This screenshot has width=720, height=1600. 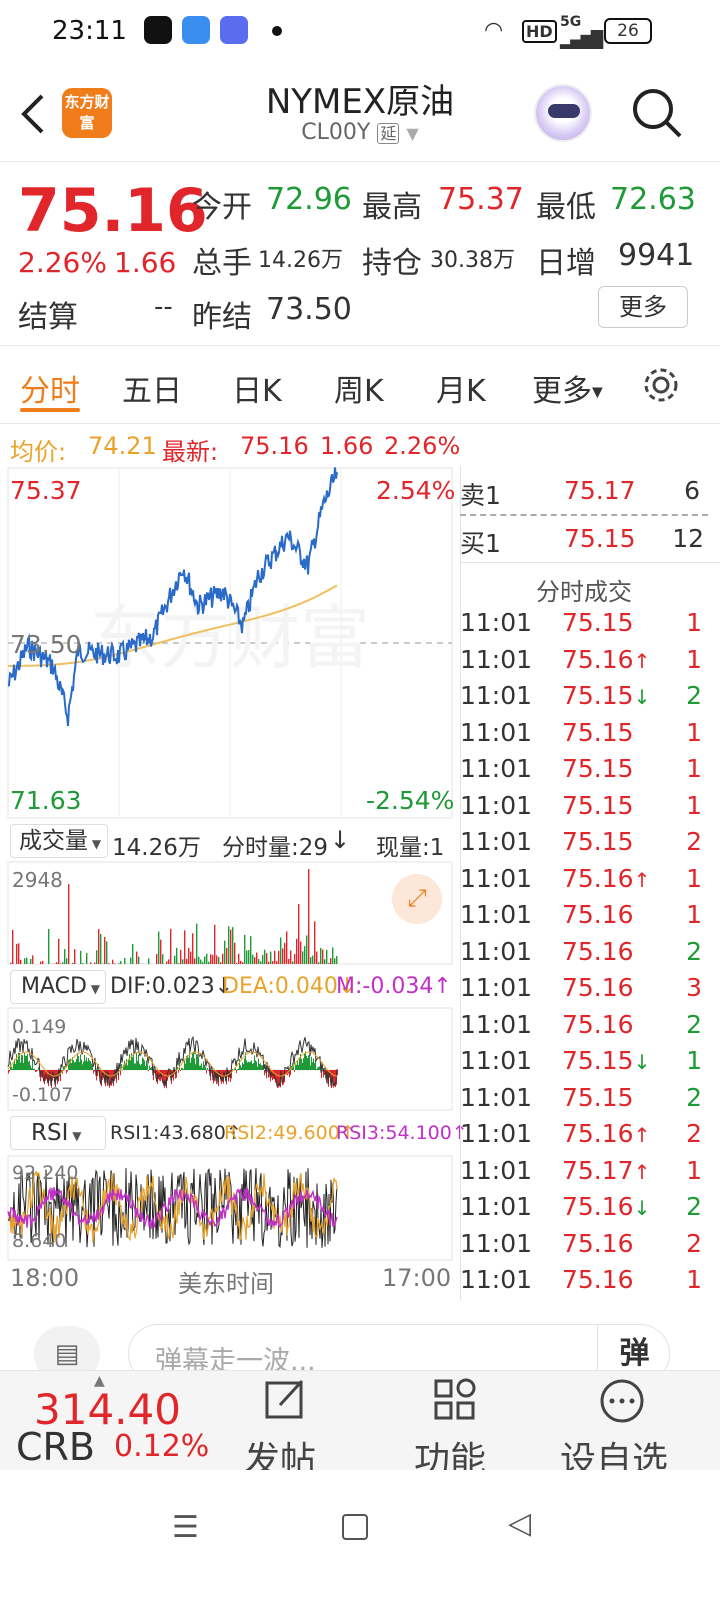 I want to click on tab-daily-k: 日K, so click(x=257, y=388).